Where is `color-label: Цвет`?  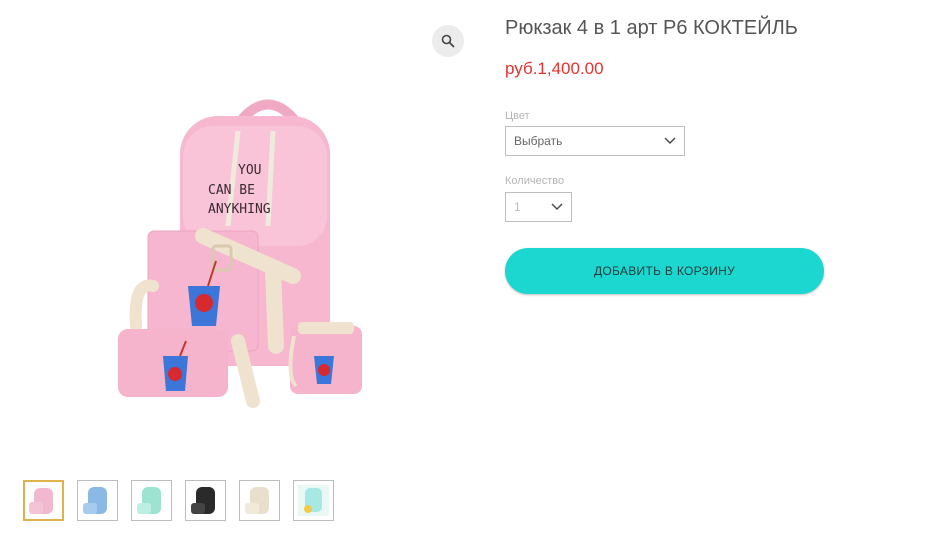 color-label: Цвет is located at coordinates (517, 116).